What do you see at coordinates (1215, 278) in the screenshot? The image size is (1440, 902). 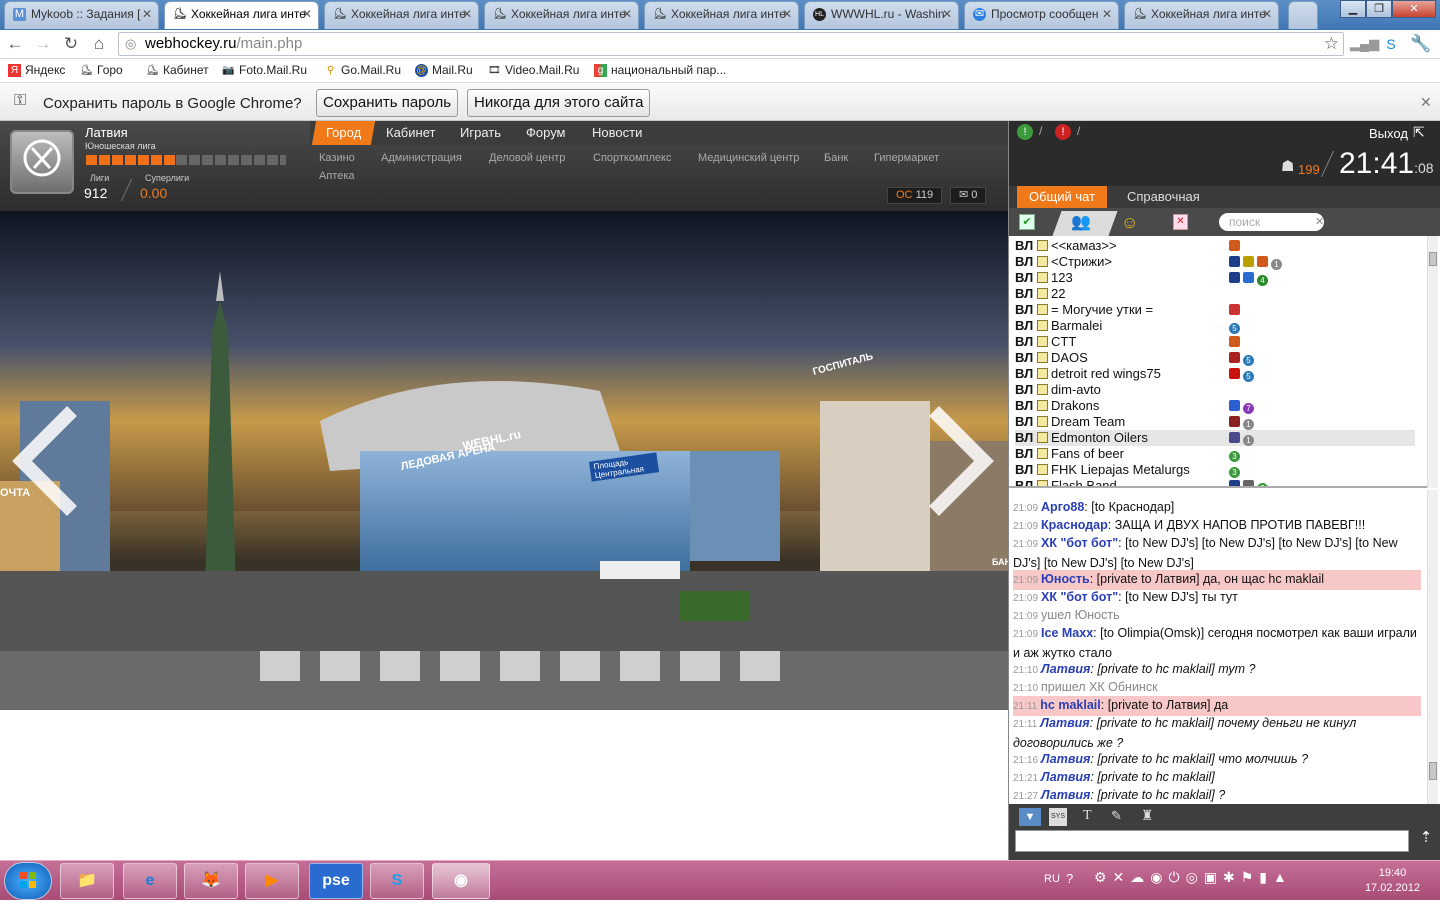 I see `user-list-item: ВЛ 123 4` at bounding box center [1215, 278].